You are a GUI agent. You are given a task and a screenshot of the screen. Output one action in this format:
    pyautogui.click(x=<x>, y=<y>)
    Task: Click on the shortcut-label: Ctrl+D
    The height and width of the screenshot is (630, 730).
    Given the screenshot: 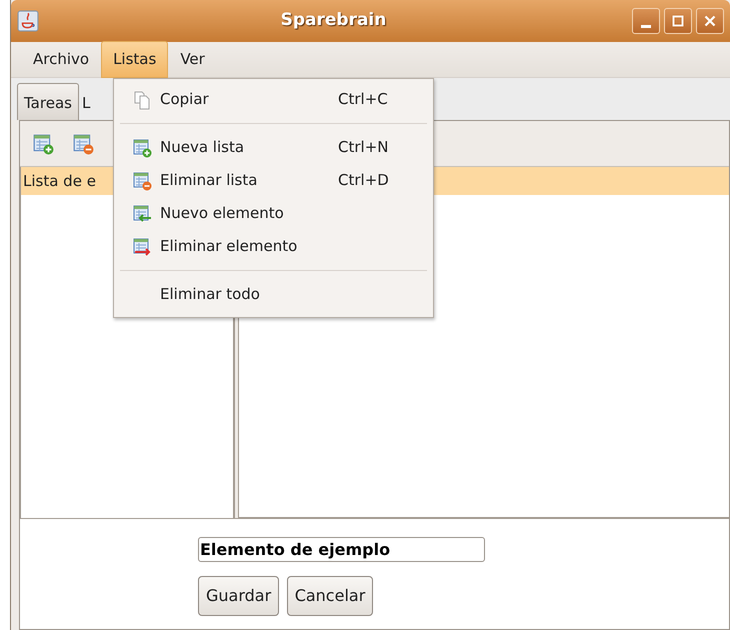 What is the action you would take?
    pyautogui.click(x=364, y=181)
    